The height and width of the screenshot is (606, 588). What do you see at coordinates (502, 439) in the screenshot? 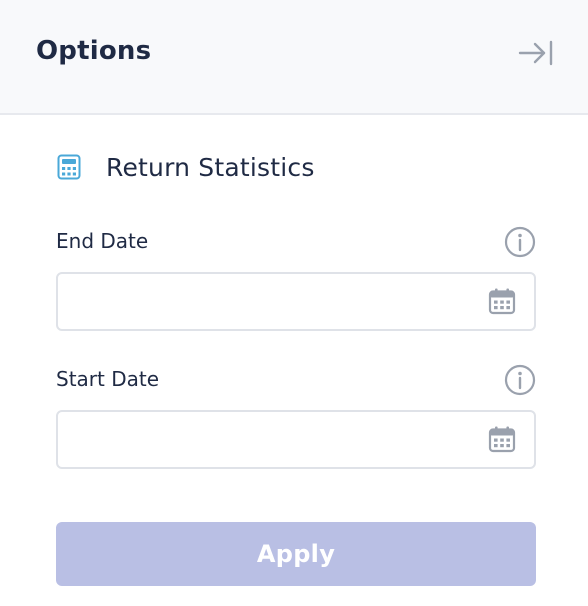
I see `start-date-calendar-icon` at bounding box center [502, 439].